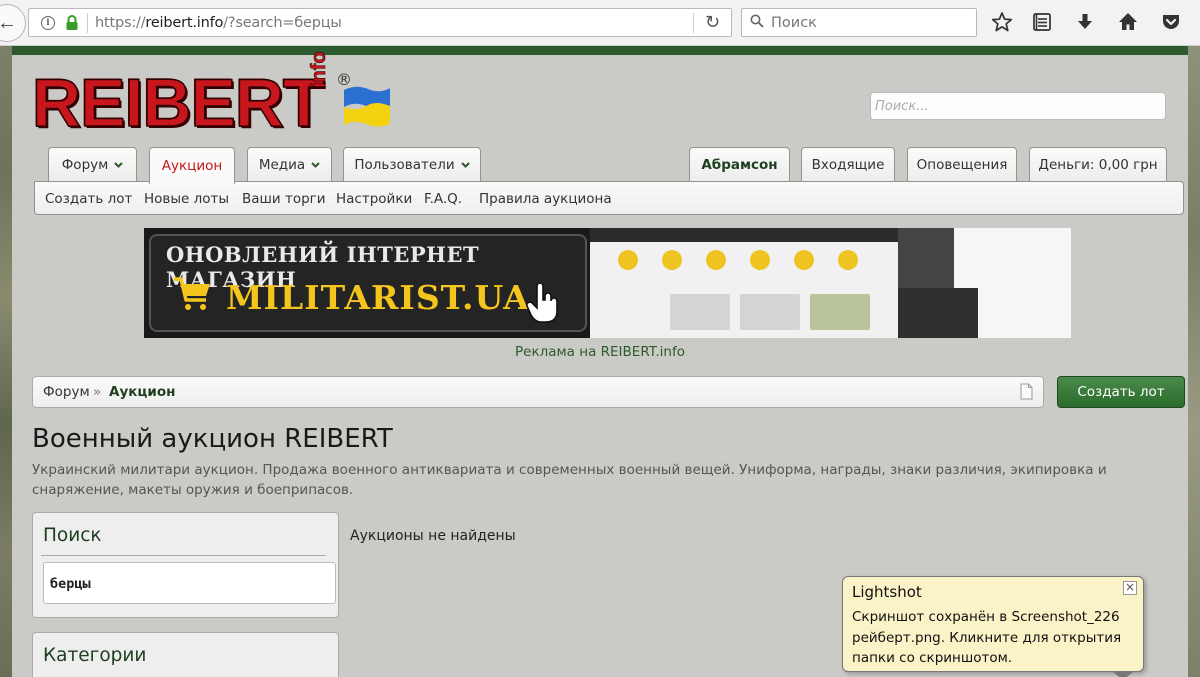 Image resolution: width=1200 pixels, height=677 pixels. I want to click on subnav-settings: Настройки, so click(374, 199).